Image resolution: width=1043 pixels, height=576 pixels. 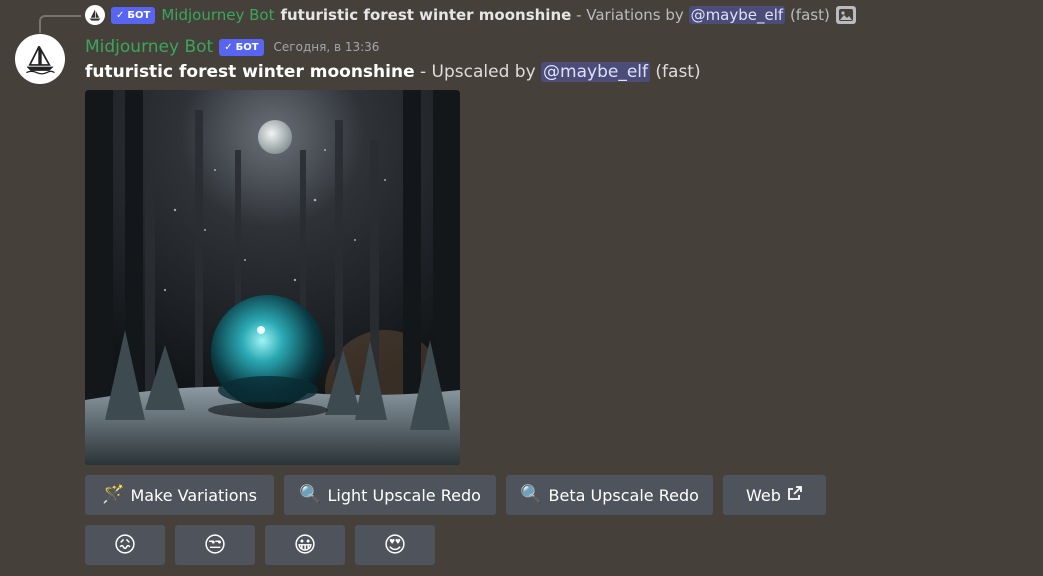 What do you see at coordinates (60, 24) in the screenshot?
I see `reply-connector` at bounding box center [60, 24].